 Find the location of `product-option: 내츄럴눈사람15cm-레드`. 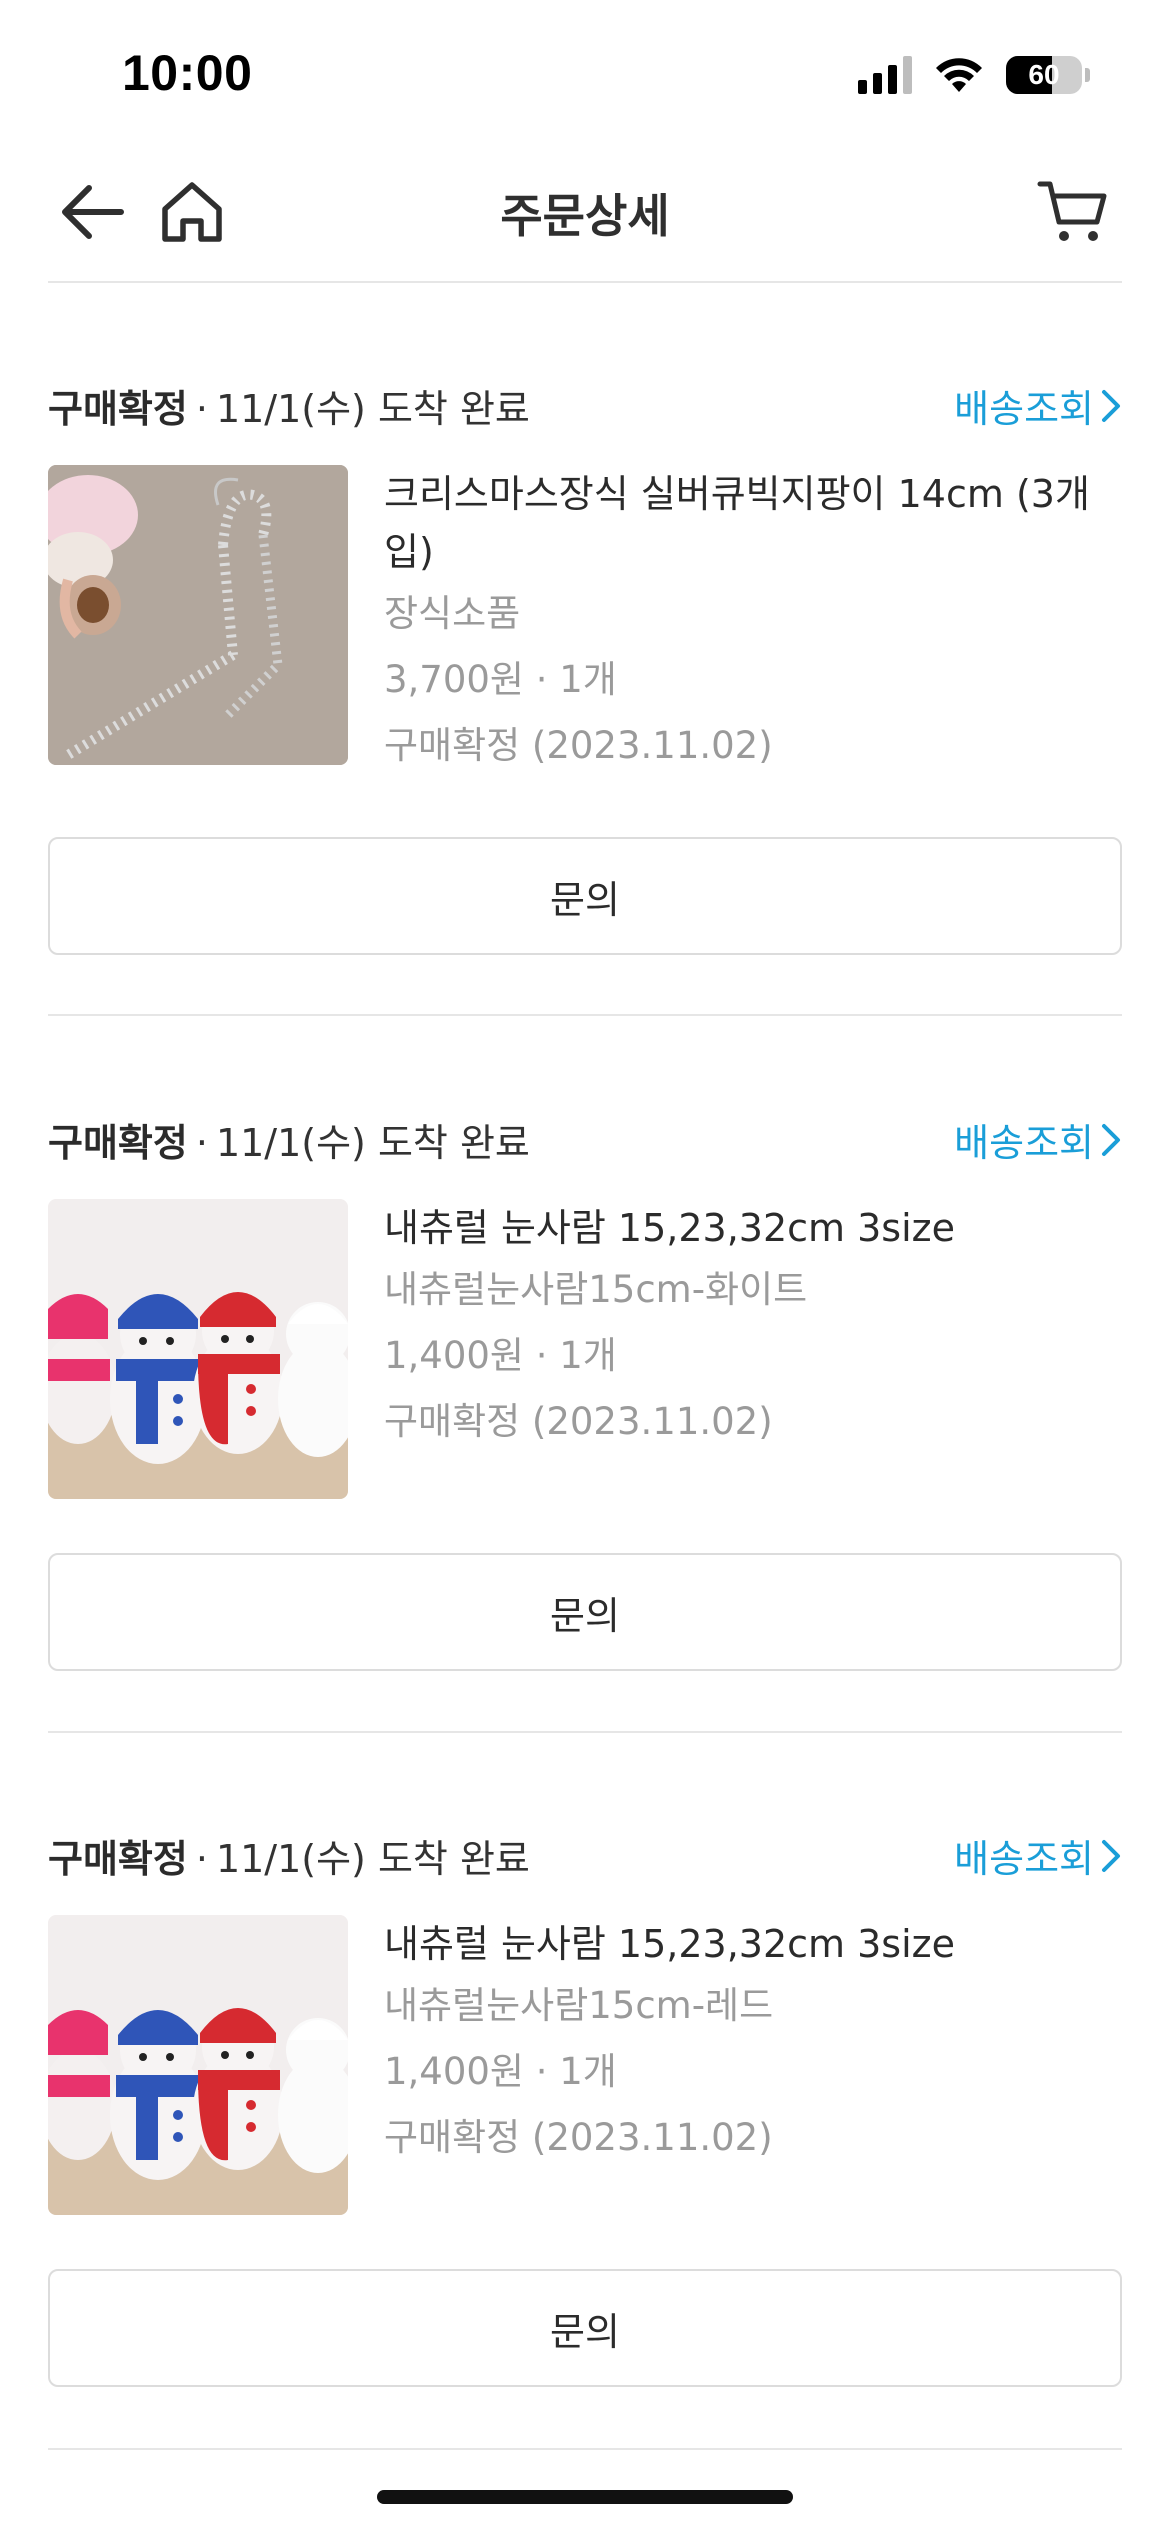

product-option: 내츄럴눈사람15cm-레드 is located at coordinates (579, 2005).